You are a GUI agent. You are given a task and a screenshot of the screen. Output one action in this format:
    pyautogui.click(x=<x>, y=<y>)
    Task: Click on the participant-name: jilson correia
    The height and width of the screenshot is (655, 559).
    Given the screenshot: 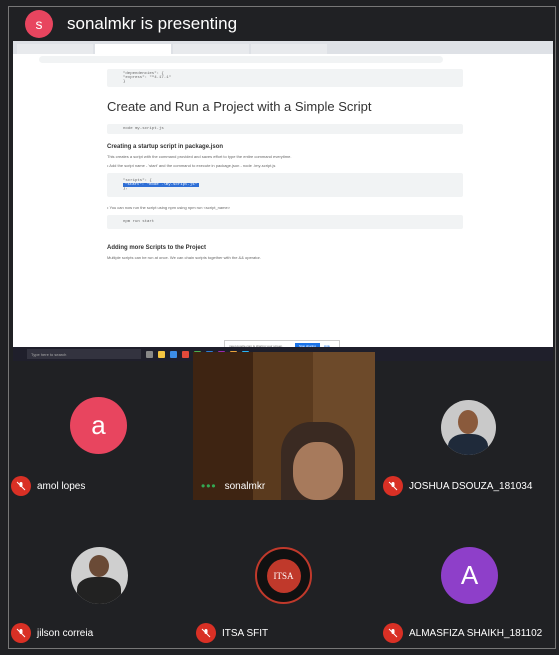 What is the action you would take?
    pyautogui.click(x=65, y=633)
    